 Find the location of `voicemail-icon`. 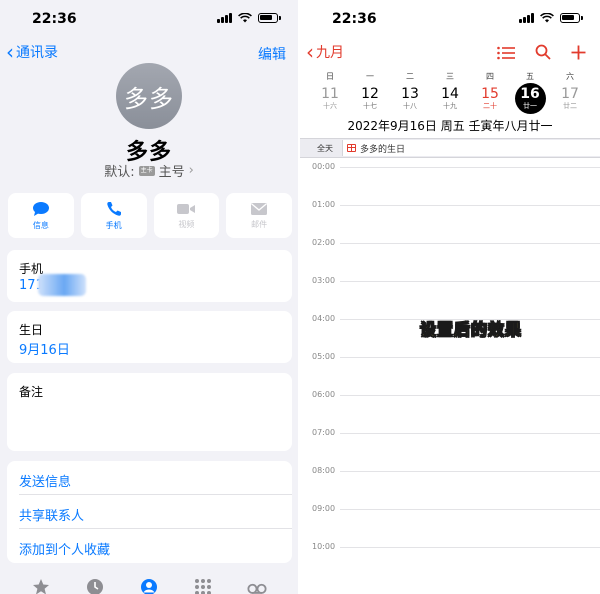

voicemail-icon is located at coordinates (257, 588).